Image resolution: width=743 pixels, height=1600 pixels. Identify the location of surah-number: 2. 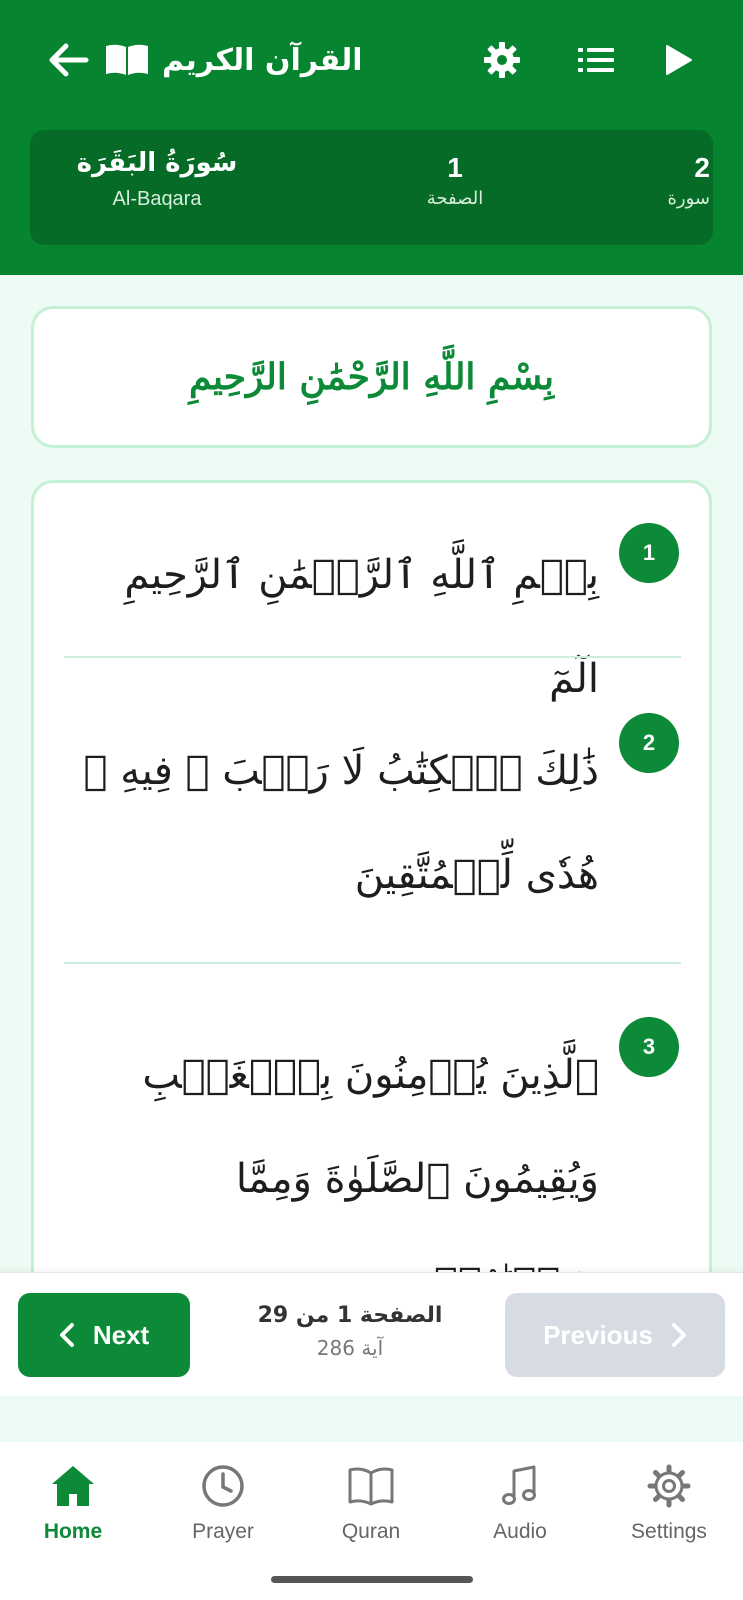
(702, 167).